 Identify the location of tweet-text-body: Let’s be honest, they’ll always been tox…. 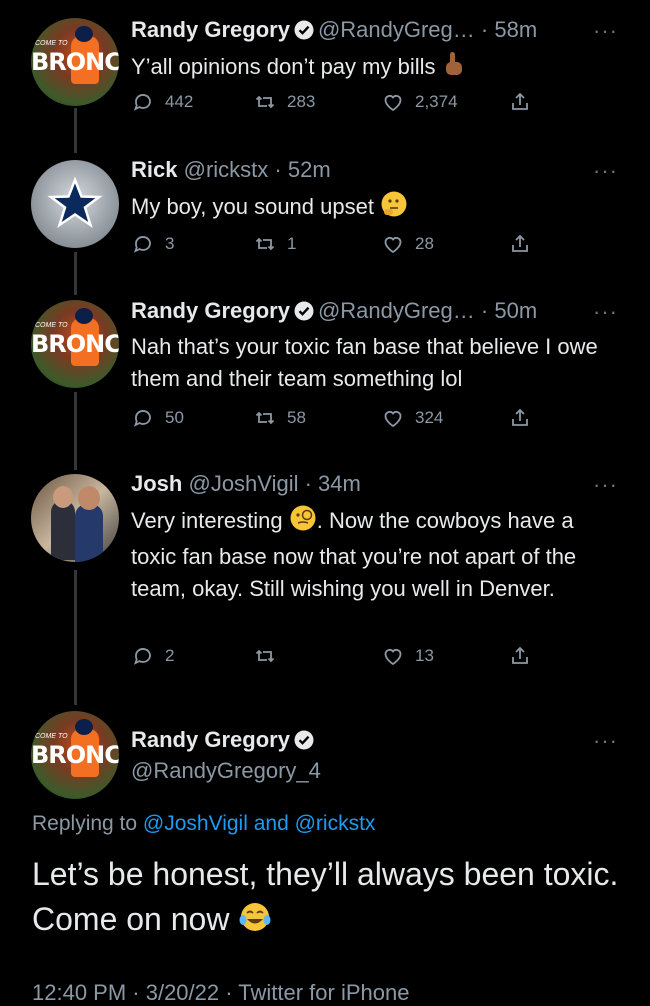
(325, 896).